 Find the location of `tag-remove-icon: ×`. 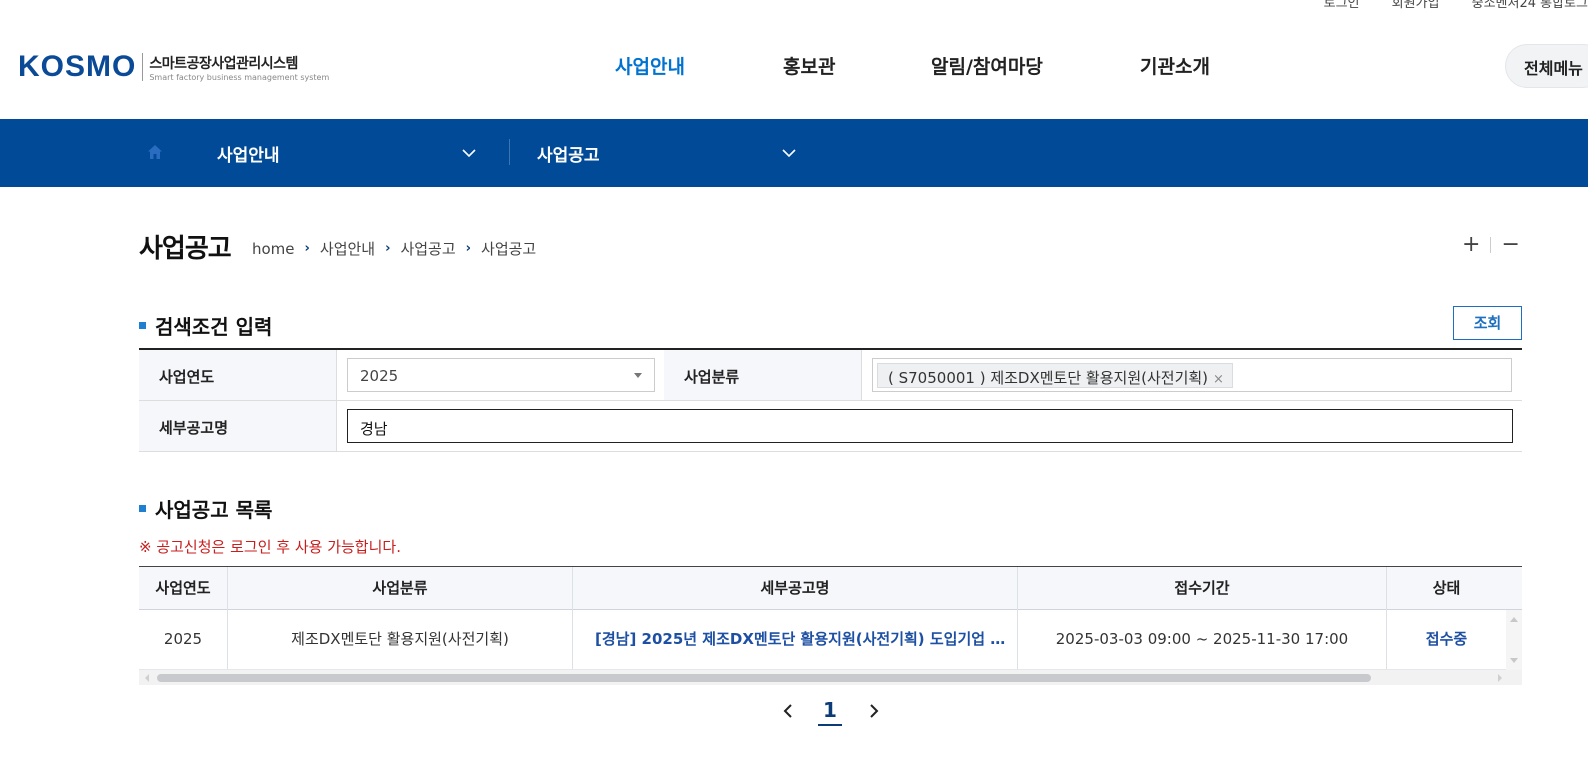

tag-remove-icon: × is located at coordinates (1218, 379).